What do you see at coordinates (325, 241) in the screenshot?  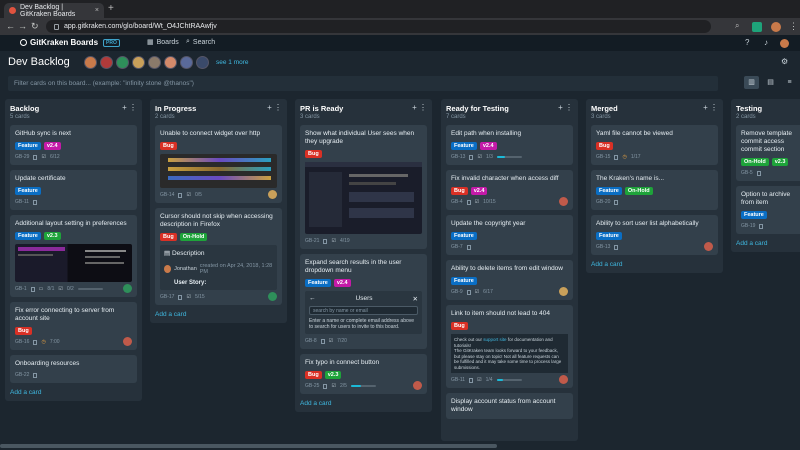 I see `description-icon` at bounding box center [325, 241].